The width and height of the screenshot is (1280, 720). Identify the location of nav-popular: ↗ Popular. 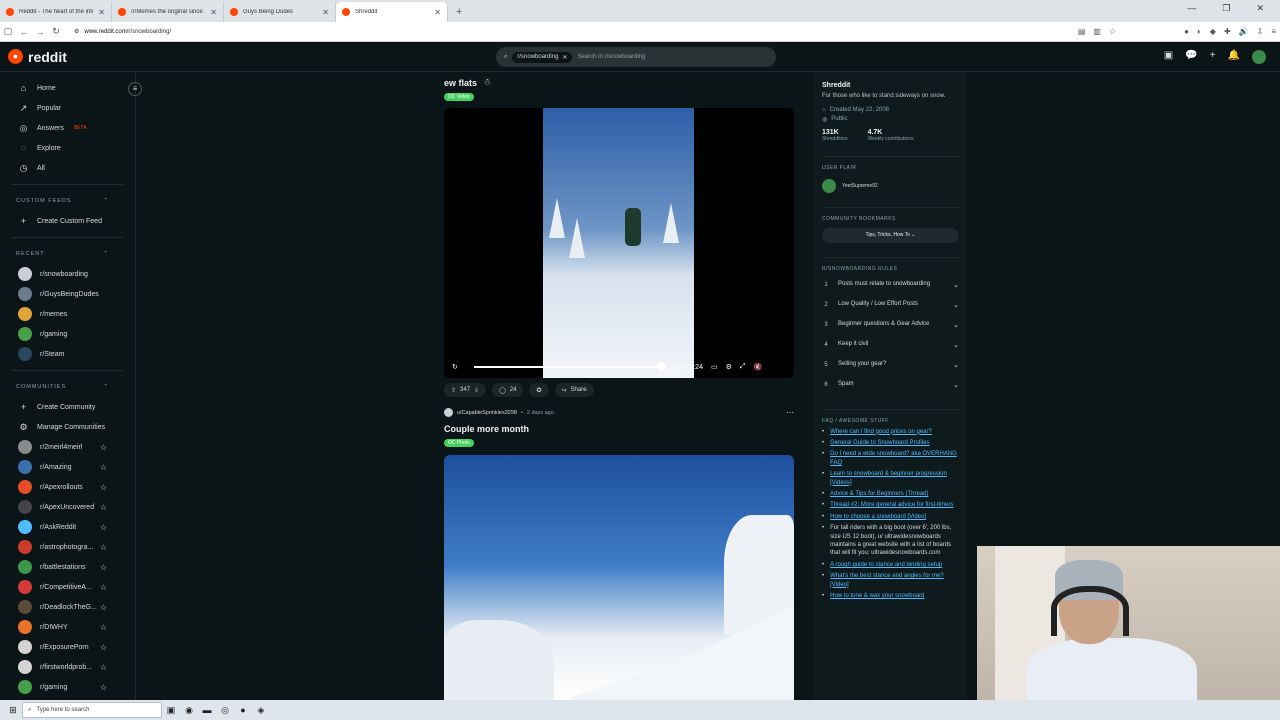
(67, 108).